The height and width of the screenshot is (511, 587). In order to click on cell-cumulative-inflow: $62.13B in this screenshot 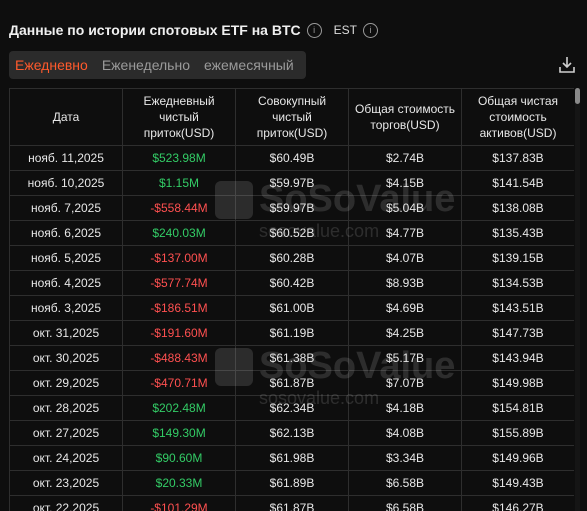, I will do `click(292, 433)`.